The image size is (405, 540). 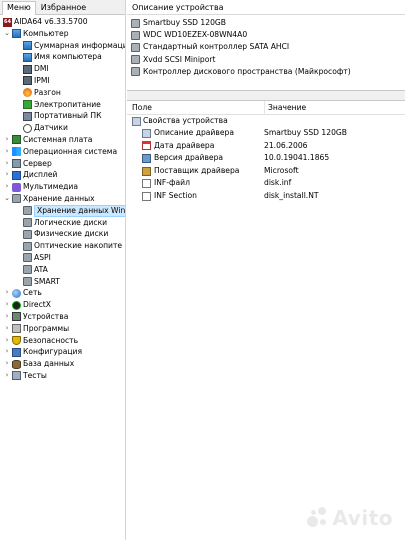 I want to click on property-name: Описание драйвера, so click(x=194, y=132).